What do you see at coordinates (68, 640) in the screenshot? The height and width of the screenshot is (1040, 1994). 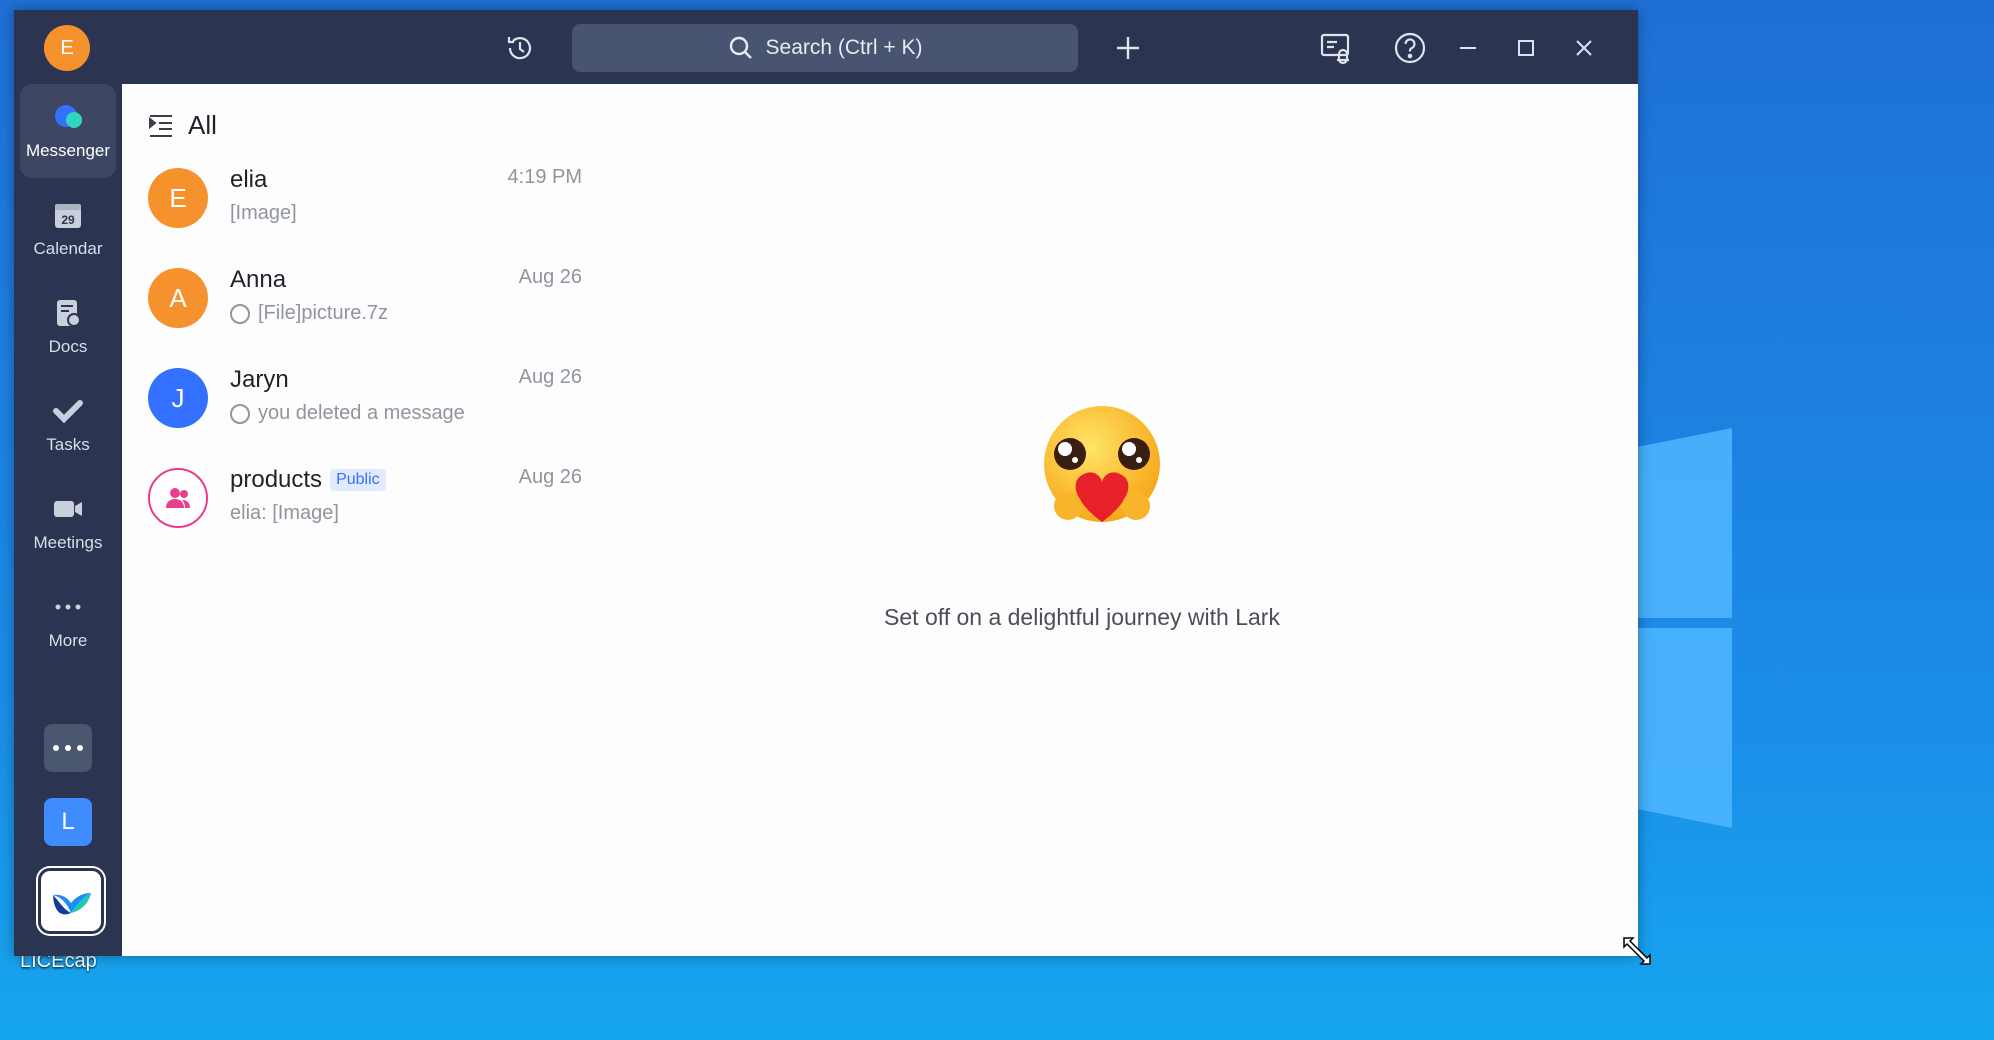 I see `sidebar-item-label: More` at bounding box center [68, 640].